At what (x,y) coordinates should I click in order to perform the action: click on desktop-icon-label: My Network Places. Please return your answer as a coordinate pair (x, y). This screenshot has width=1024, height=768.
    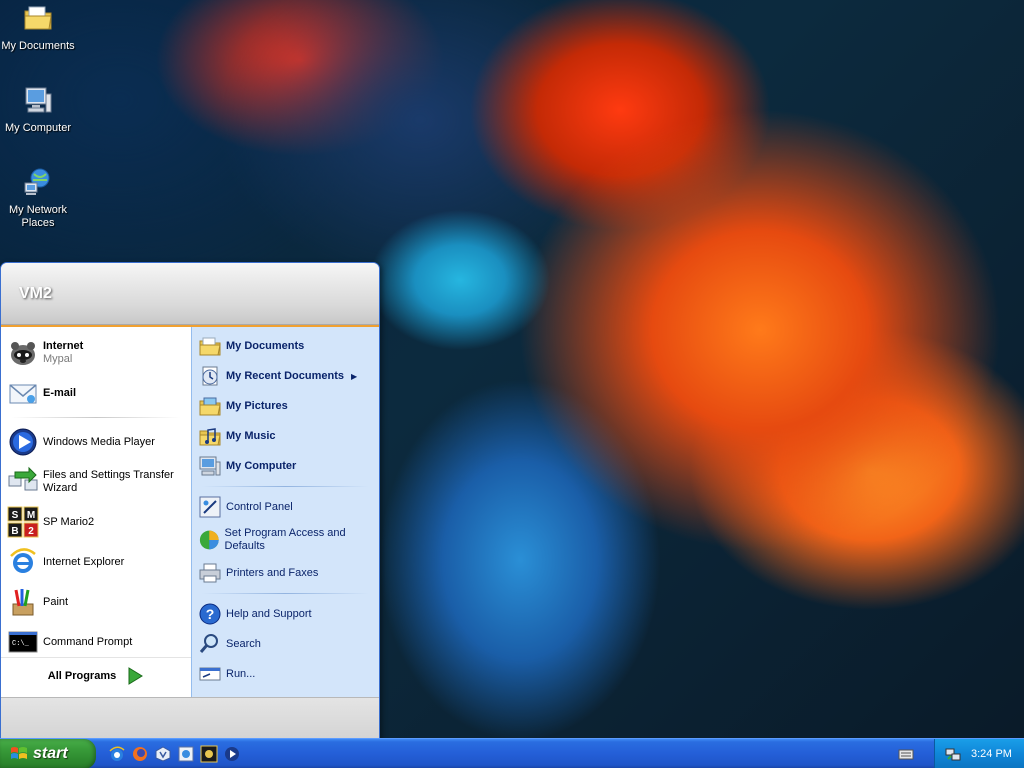
    Looking at the image, I should click on (38, 216).